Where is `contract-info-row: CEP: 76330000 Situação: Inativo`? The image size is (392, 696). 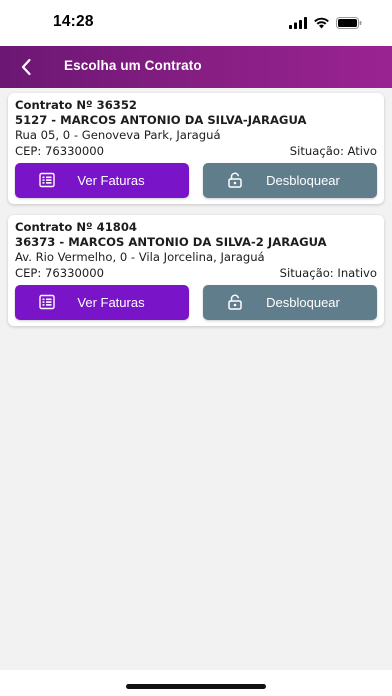
contract-info-row: CEP: 76330000 Situação: Inativo is located at coordinates (196, 273).